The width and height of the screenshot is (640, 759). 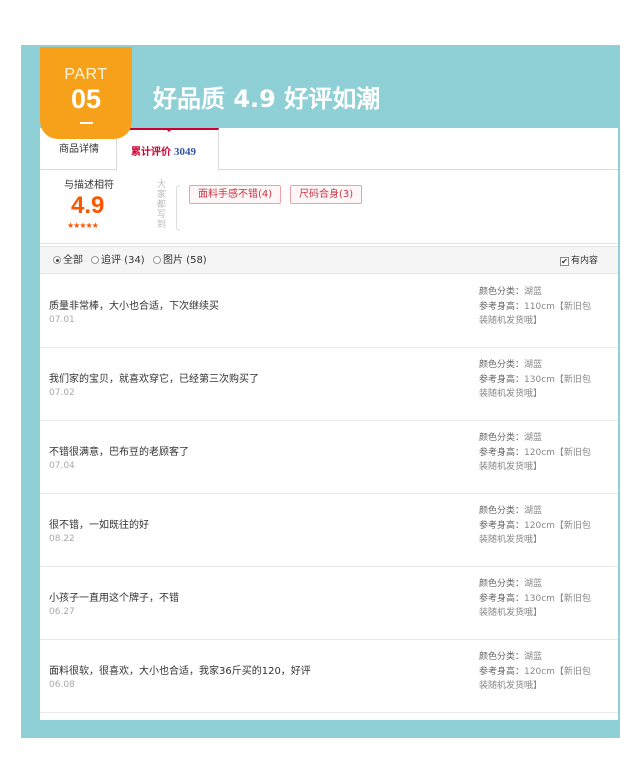 What do you see at coordinates (564, 261) in the screenshot?
I see `checkbox-checked-icon: ✔` at bounding box center [564, 261].